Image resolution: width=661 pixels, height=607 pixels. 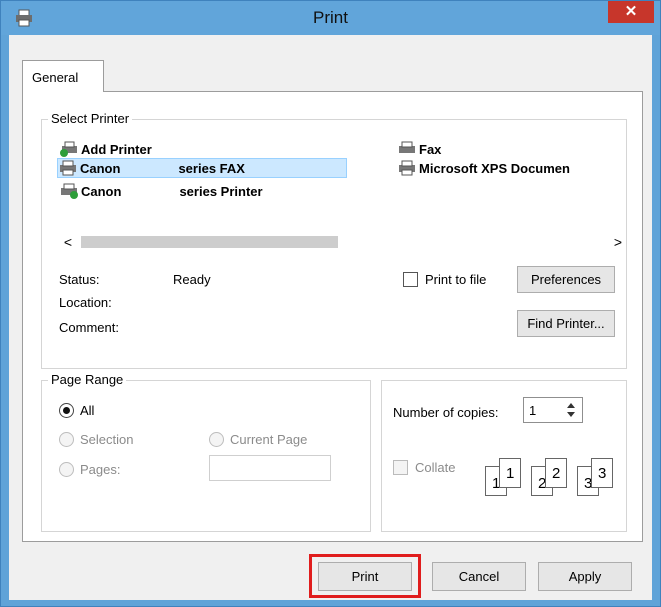 What do you see at coordinates (270, 468) in the screenshot?
I see `pages-input` at bounding box center [270, 468].